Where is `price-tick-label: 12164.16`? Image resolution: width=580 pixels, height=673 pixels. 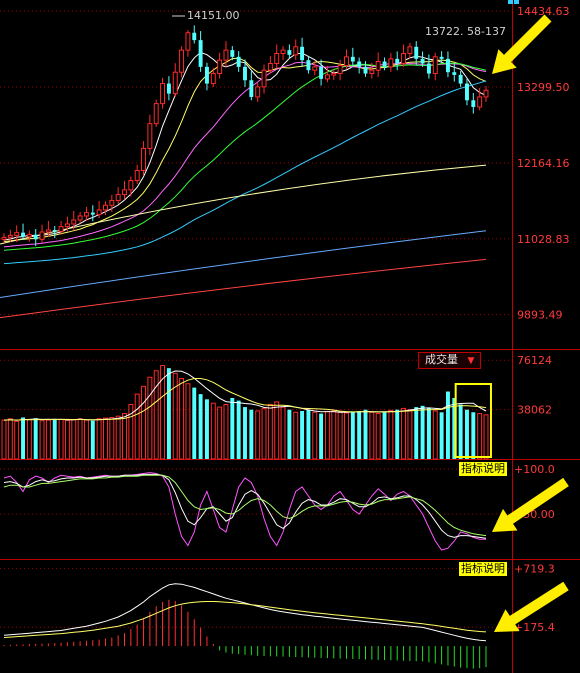 price-tick-label: 12164.16 is located at coordinates (543, 163).